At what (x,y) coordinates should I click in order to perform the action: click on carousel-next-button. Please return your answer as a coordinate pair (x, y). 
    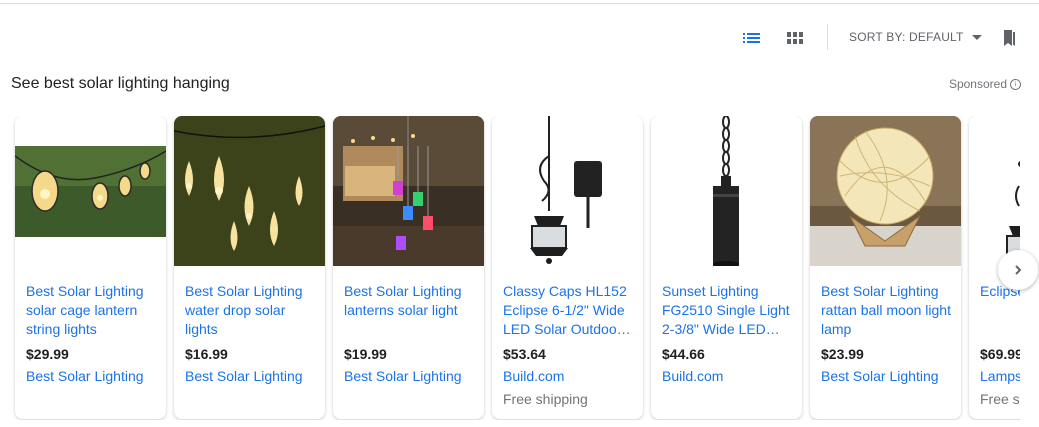
    Looking at the image, I should click on (1018, 270).